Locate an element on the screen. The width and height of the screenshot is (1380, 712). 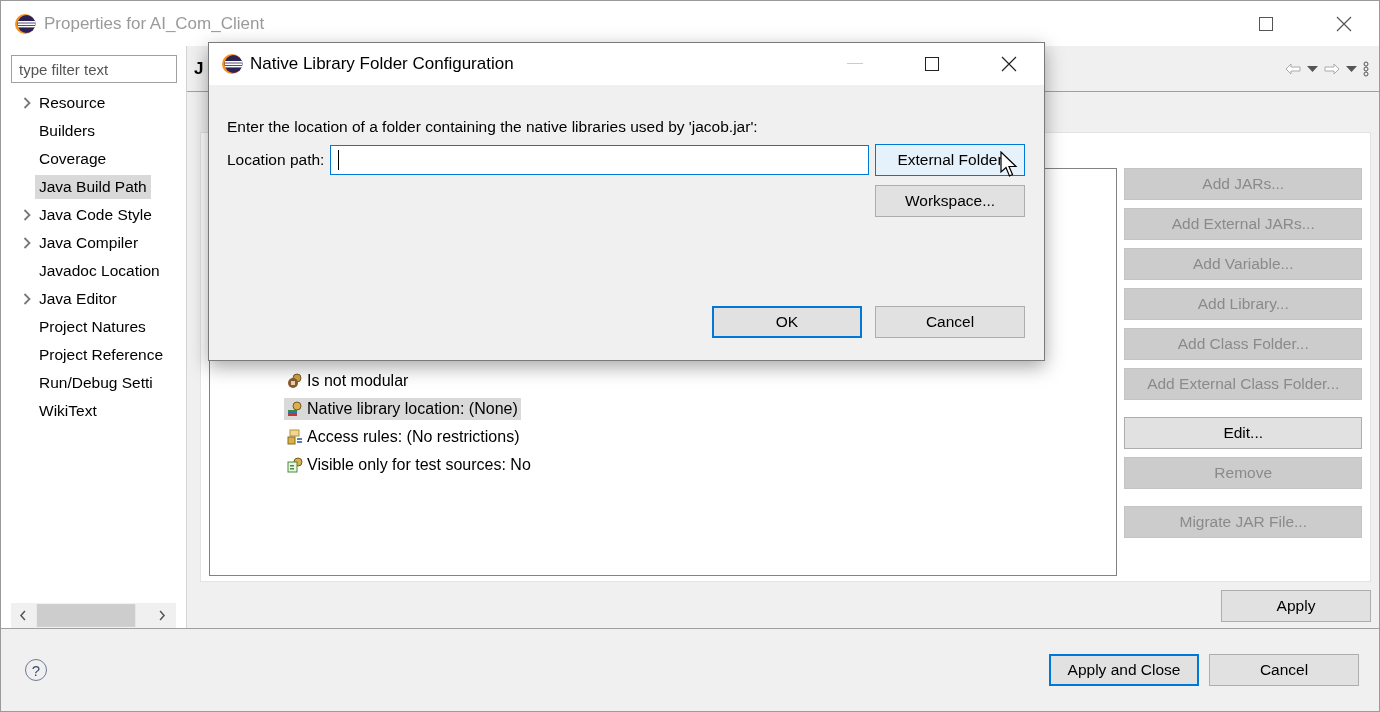
sidebar-item: Java Editor is located at coordinates (78, 299).